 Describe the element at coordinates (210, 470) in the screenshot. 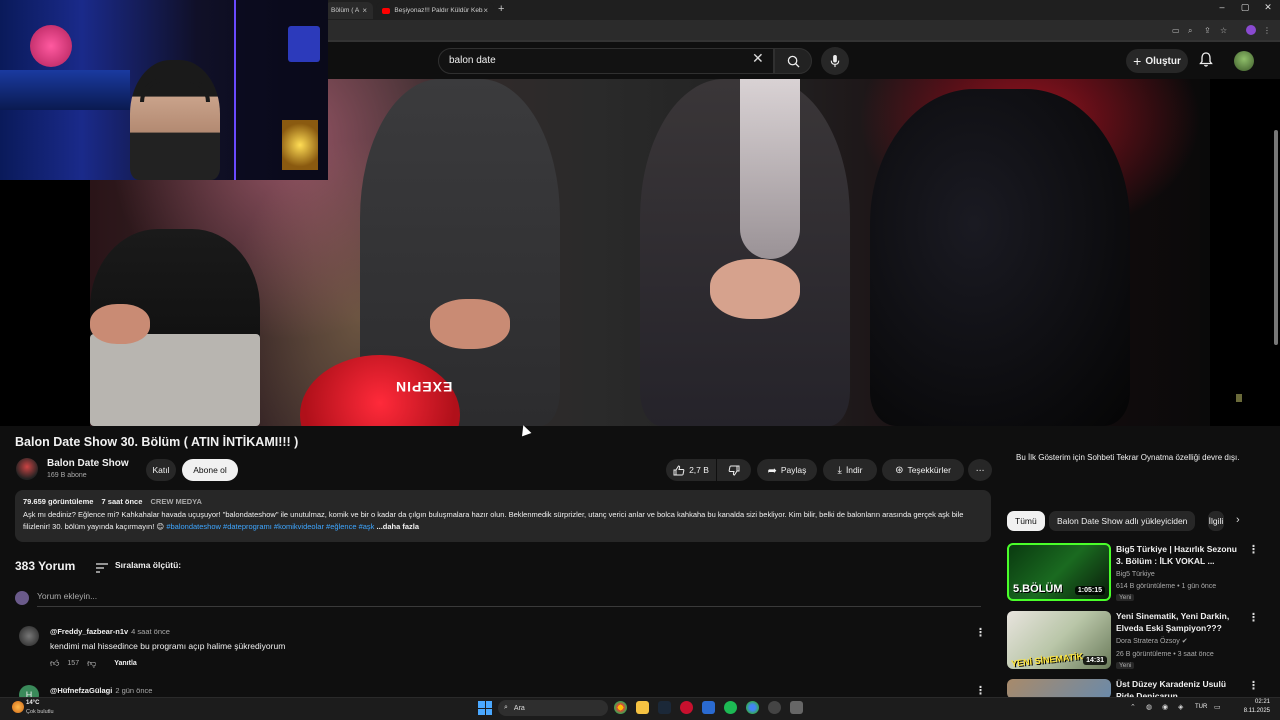

I see `subscribe-button: Abone ol` at that location.